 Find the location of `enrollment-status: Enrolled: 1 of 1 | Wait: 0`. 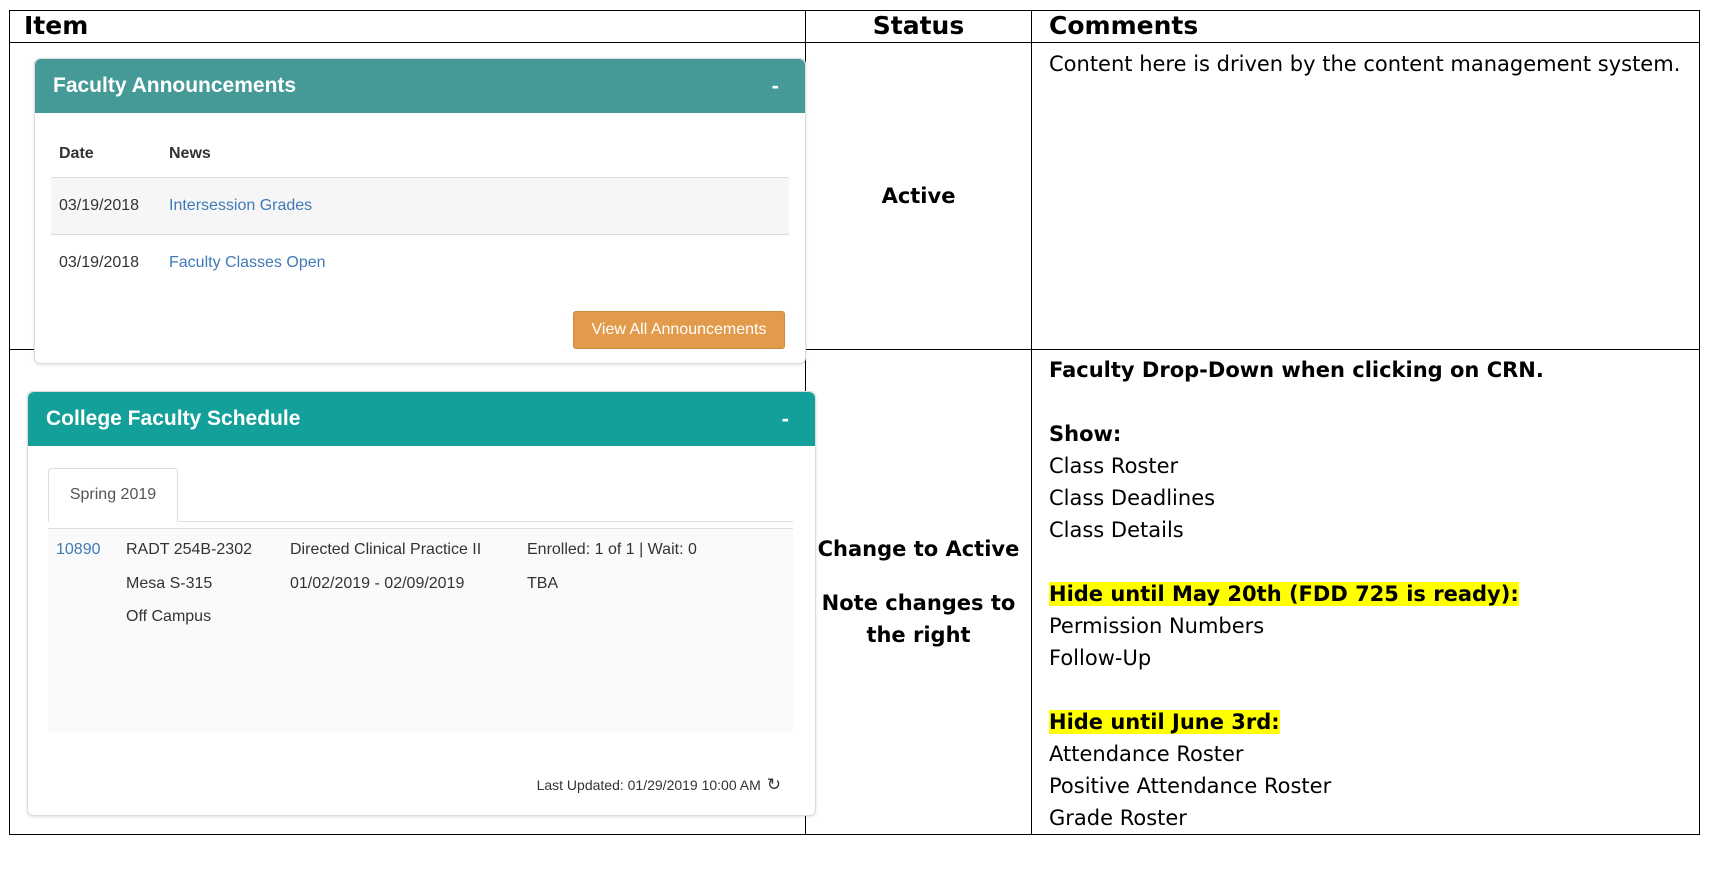

enrollment-status: Enrolled: 1 of 1 | Wait: 0 is located at coordinates (612, 549).